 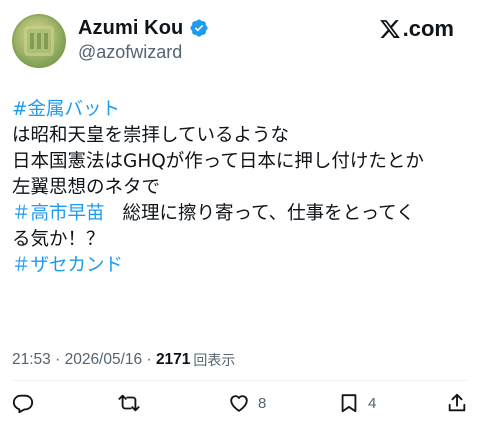 I want to click on bookmark-icon, so click(x=349, y=403).